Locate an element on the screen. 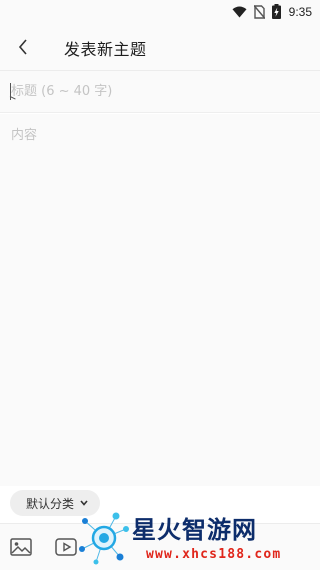 The width and height of the screenshot is (320, 570). top-app-bar: 发表新主题 is located at coordinates (160, 47).